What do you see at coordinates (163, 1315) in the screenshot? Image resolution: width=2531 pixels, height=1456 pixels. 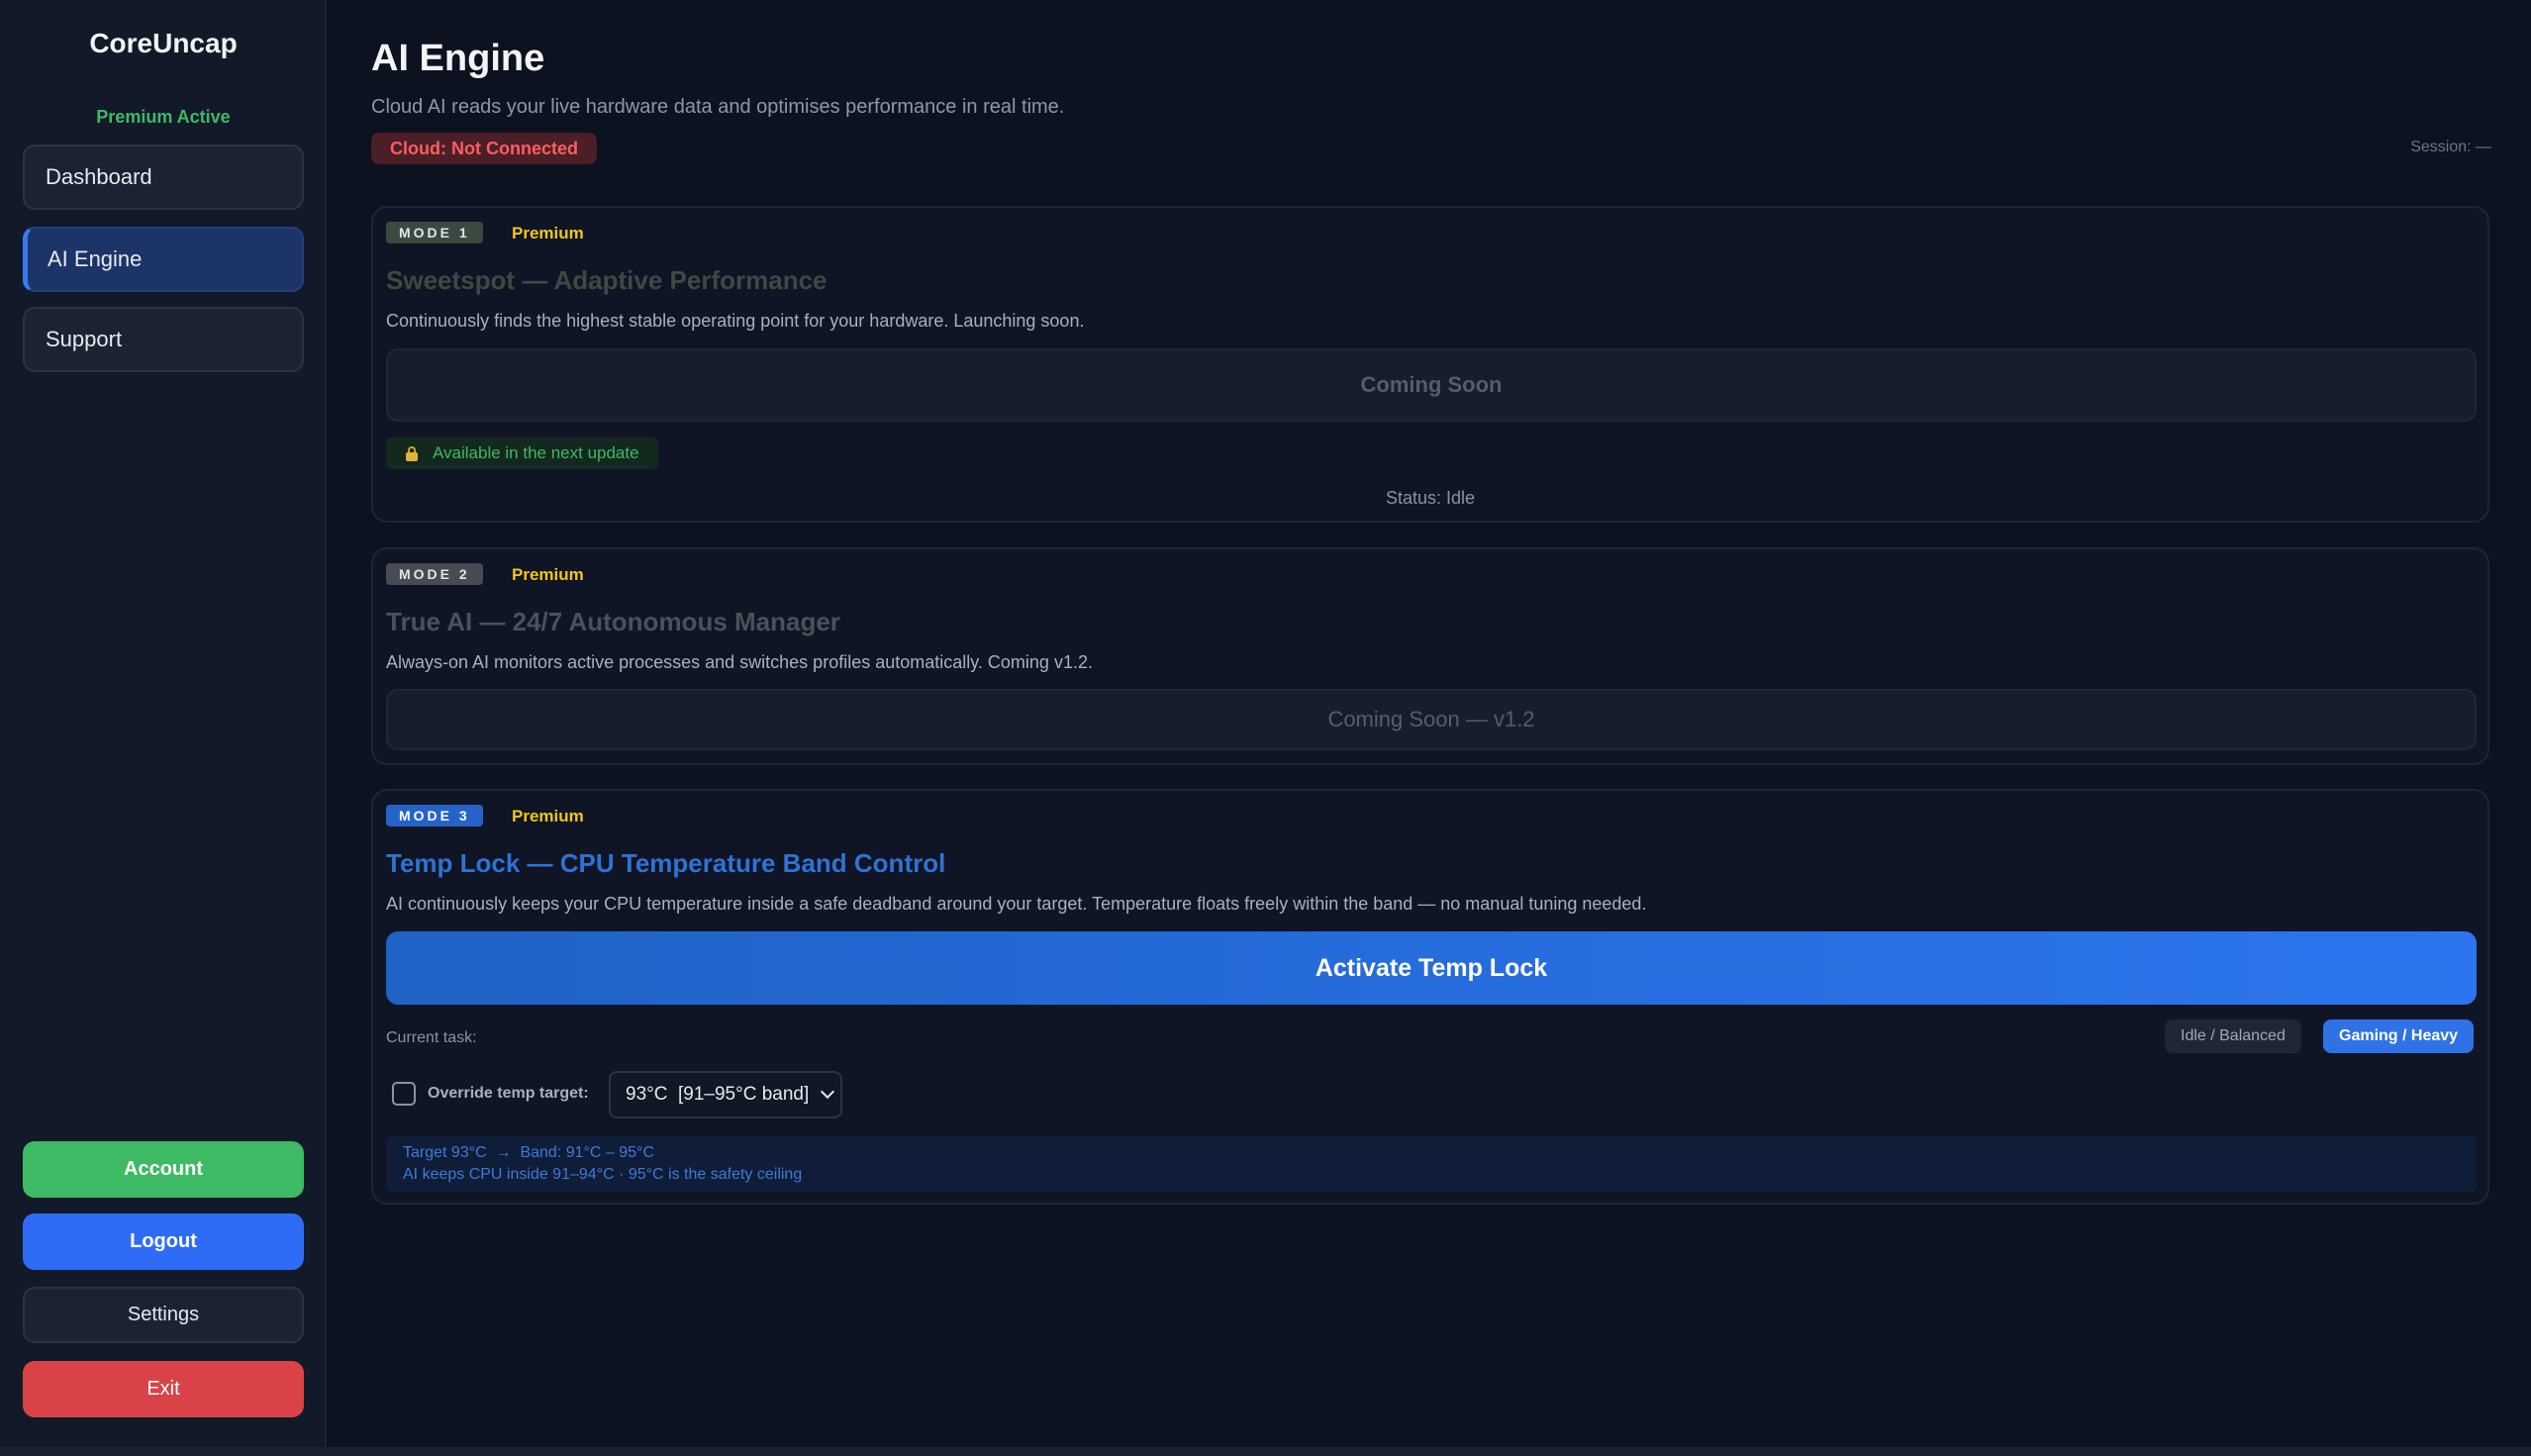 I see `settings-button: Settings` at bounding box center [163, 1315].